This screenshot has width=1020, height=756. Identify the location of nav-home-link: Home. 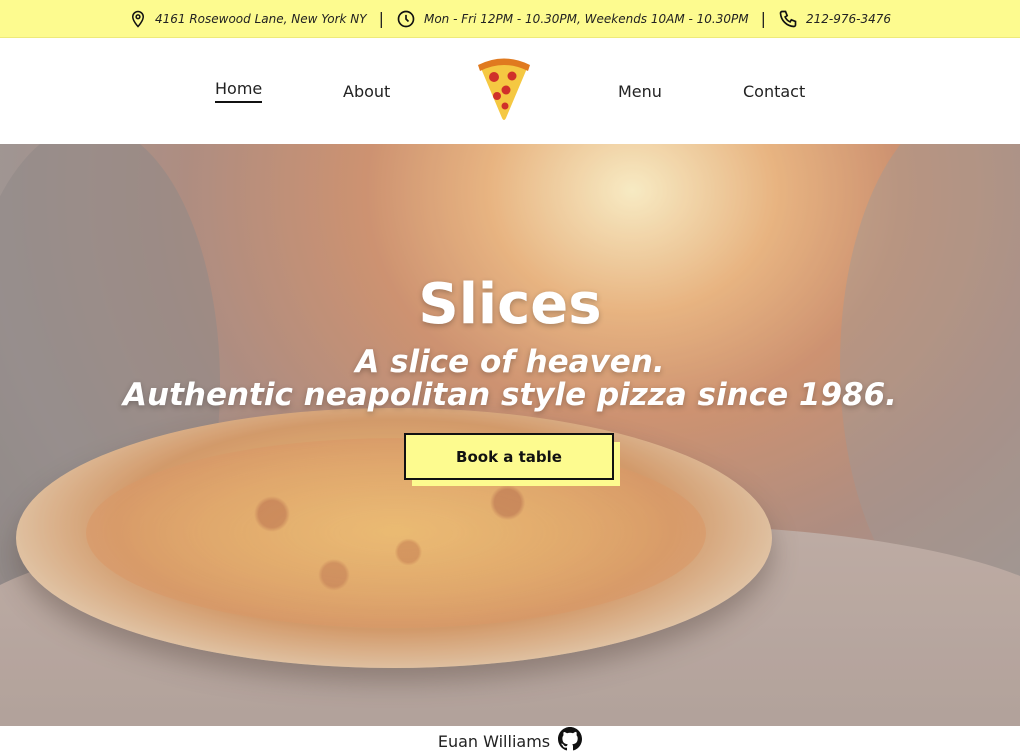
(239, 91).